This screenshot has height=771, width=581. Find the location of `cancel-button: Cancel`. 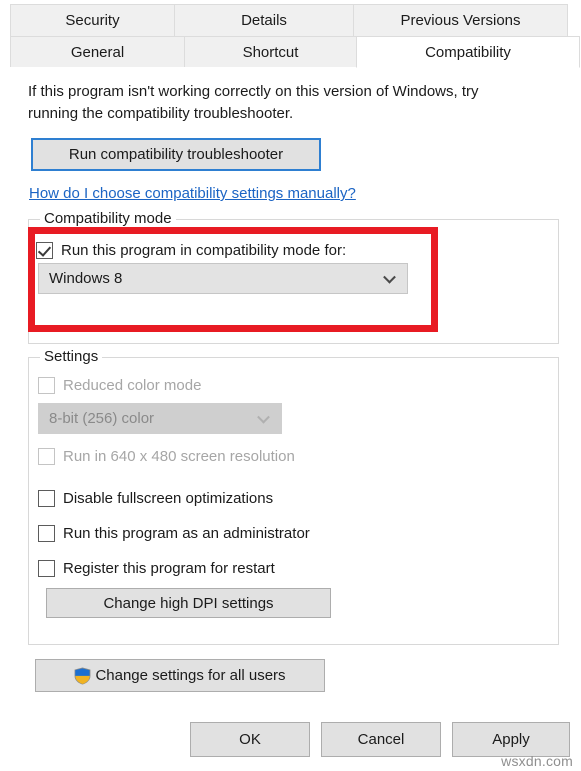

cancel-button: Cancel is located at coordinates (381, 739).